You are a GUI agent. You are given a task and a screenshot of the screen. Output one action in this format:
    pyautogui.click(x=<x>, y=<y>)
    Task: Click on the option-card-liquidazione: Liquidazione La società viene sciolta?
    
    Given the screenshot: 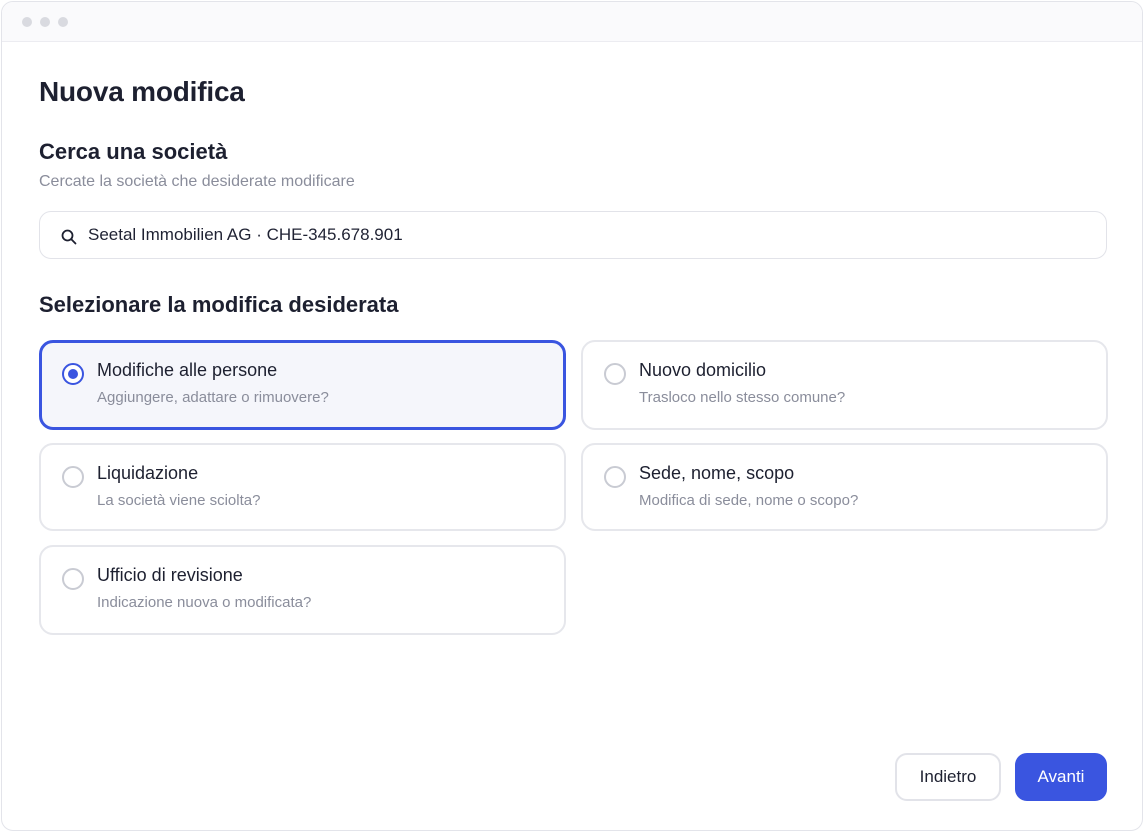 What is the action you would take?
    pyautogui.click(x=302, y=487)
    